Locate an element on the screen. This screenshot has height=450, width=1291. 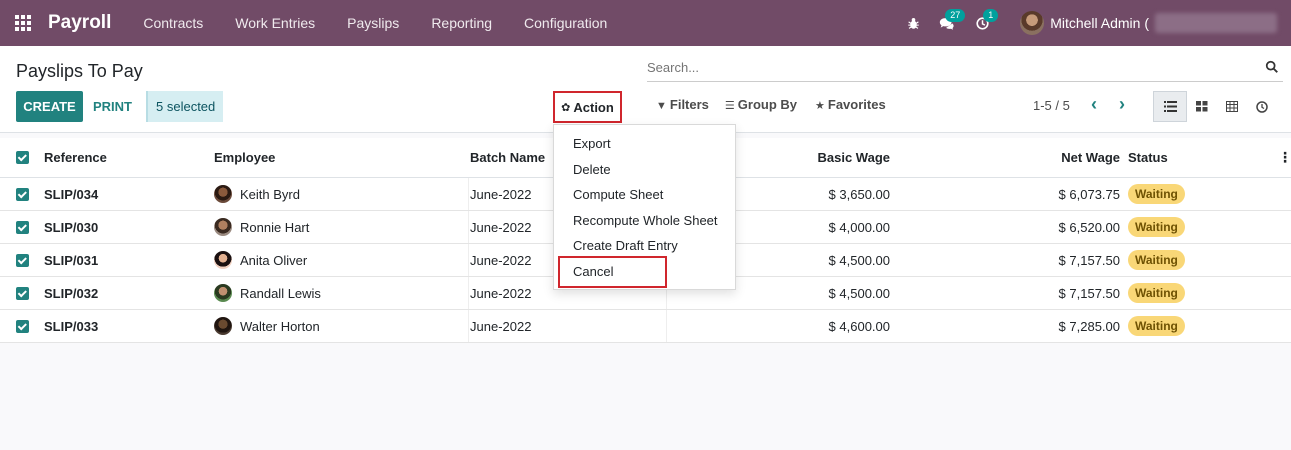
column-status: Status is located at coordinates (1148, 157).